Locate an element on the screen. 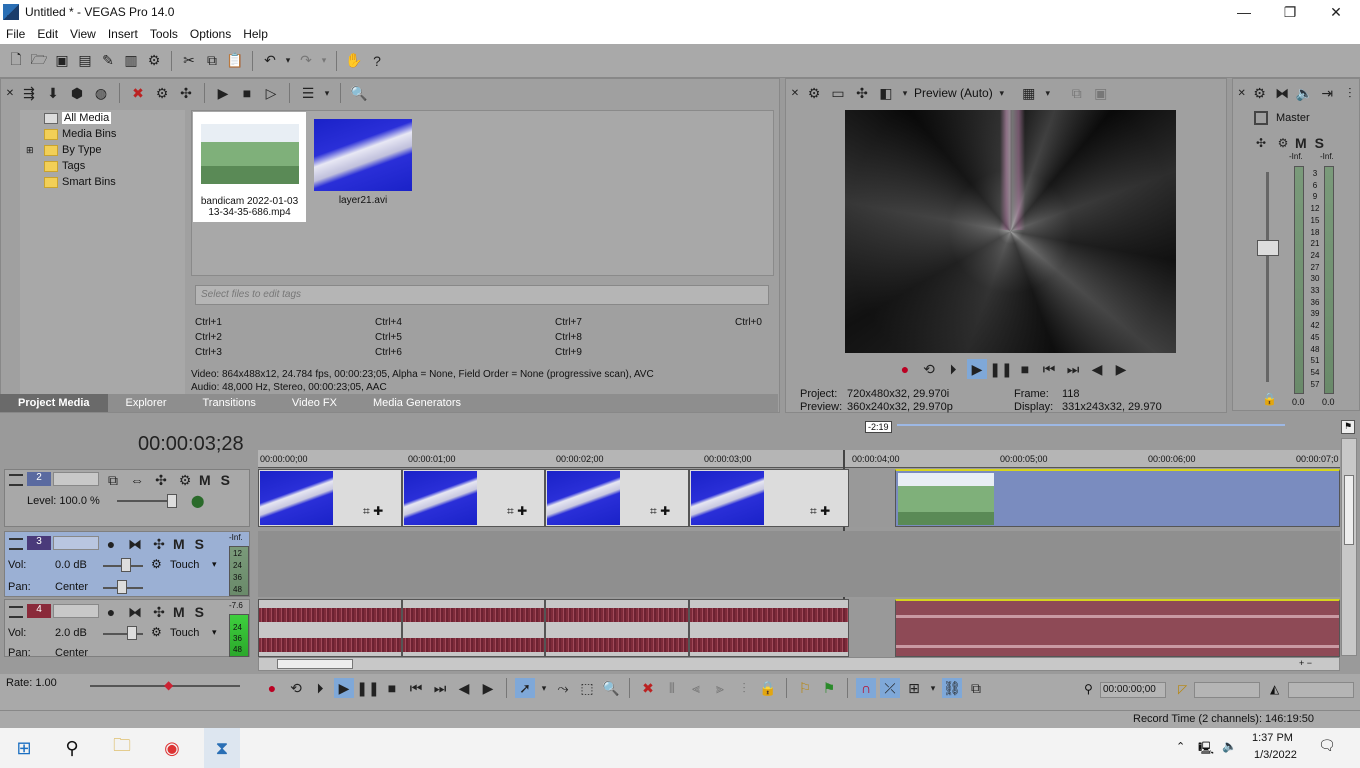 The width and height of the screenshot is (1360, 768). edit-tool-dropdown-icon: ▾ is located at coordinates (544, 688).